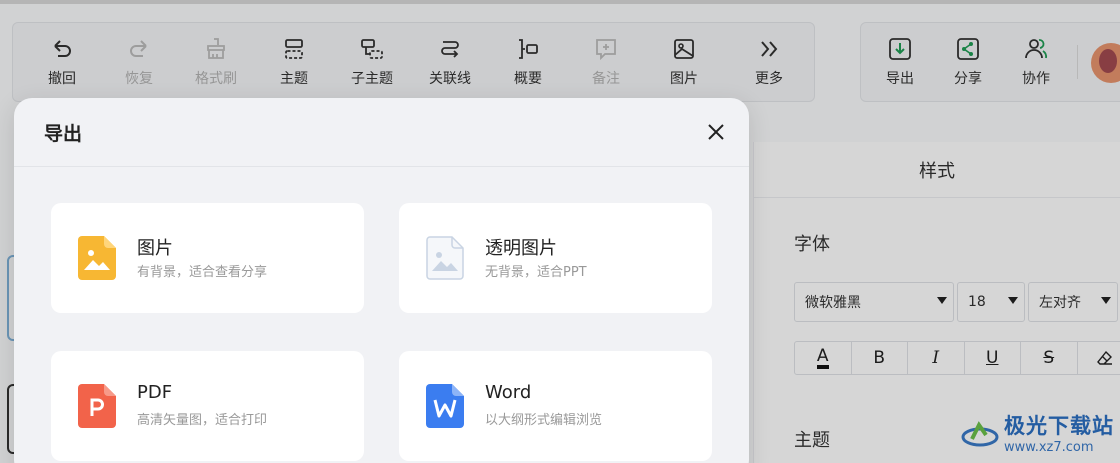 This screenshot has height=463, width=1120. What do you see at coordinates (202, 272) in the screenshot?
I see `option-desc: 有背景，适合查看分享` at bounding box center [202, 272].